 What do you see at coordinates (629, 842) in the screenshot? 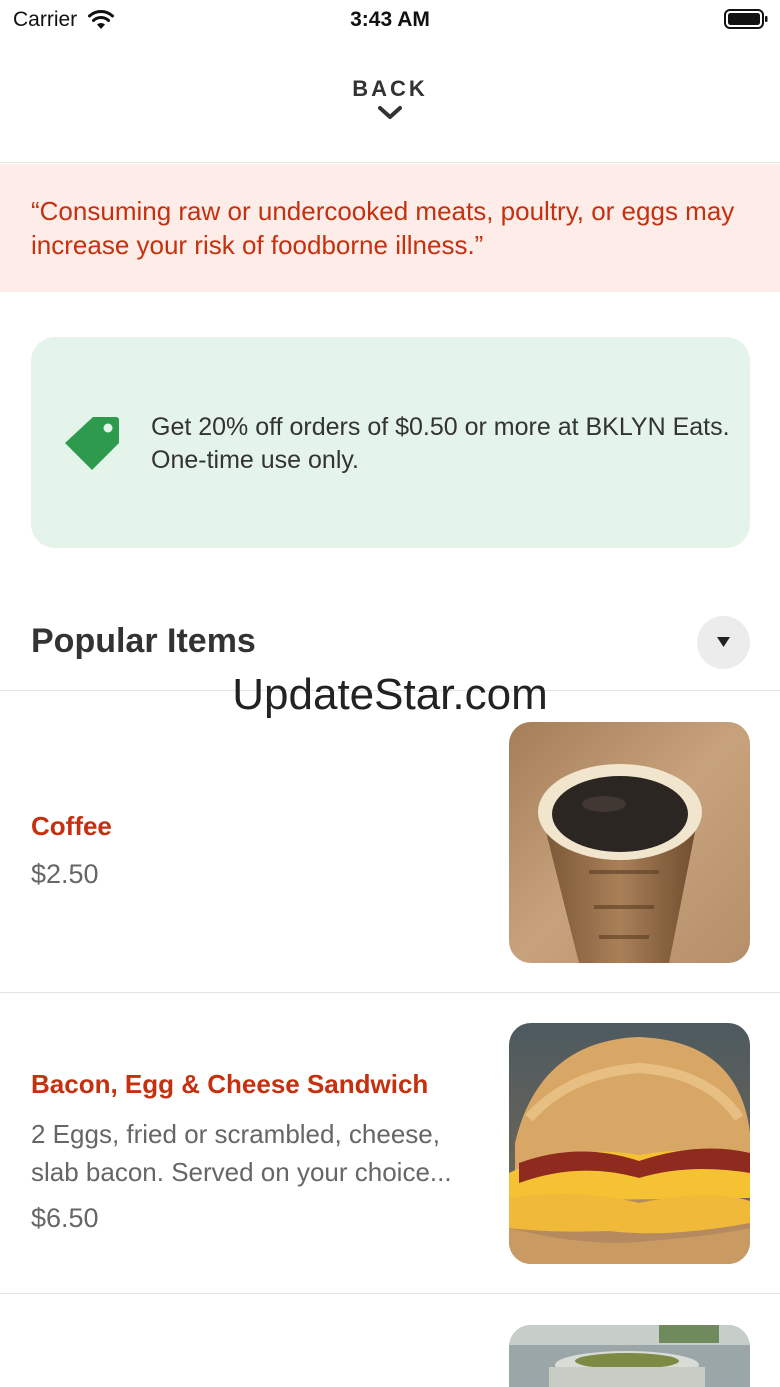
I see `coffee-cup-photo` at bounding box center [629, 842].